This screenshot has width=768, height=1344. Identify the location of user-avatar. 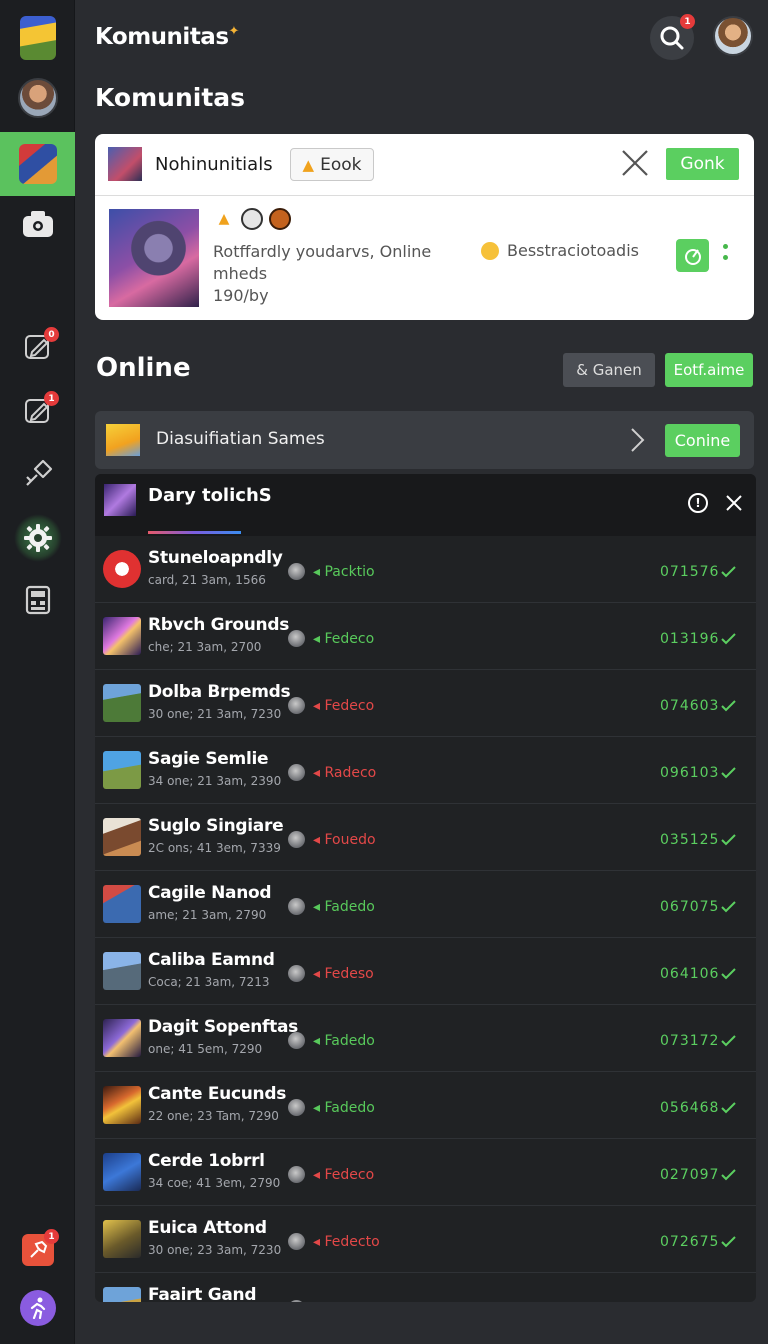
(733, 36).